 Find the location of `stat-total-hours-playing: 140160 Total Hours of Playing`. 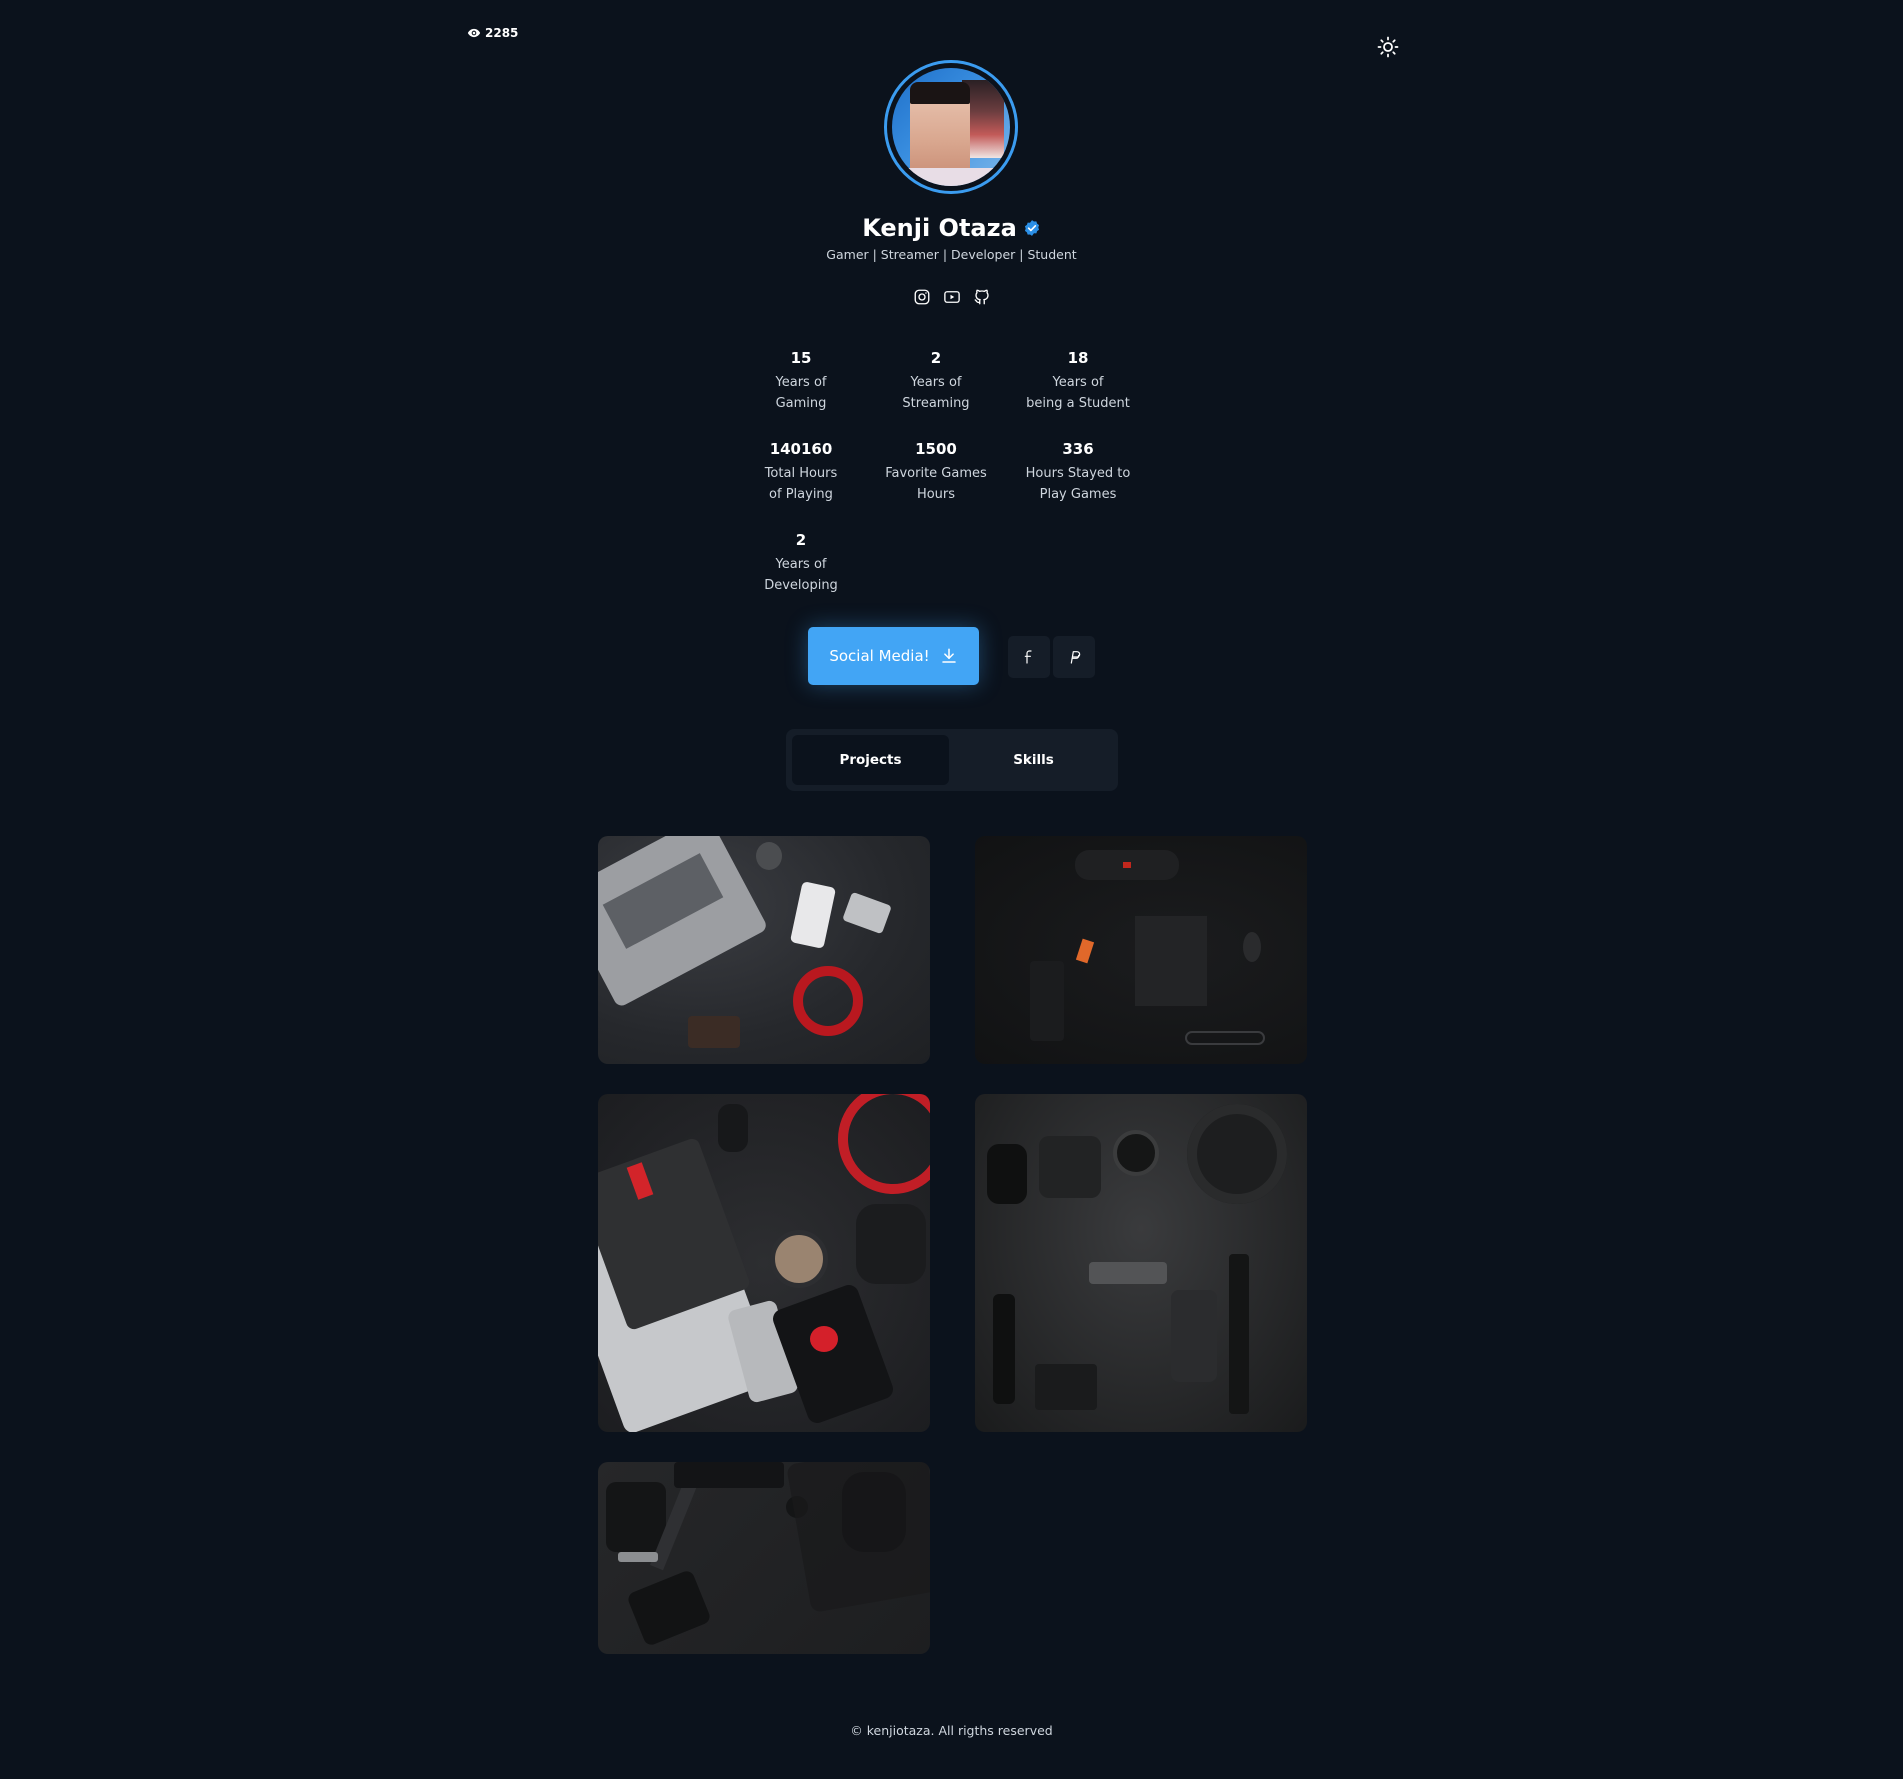

stat-total-hours-playing: 140160 Total Hours of Playing is located at coordinates (801, 471).